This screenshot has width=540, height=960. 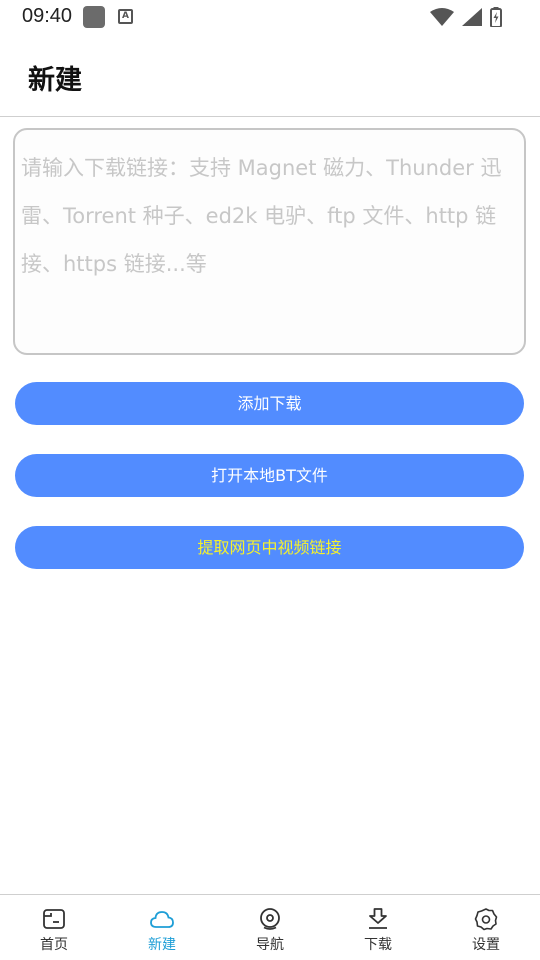 I want to click on nav-item-settings: 设置, so click(x=486, y=927).